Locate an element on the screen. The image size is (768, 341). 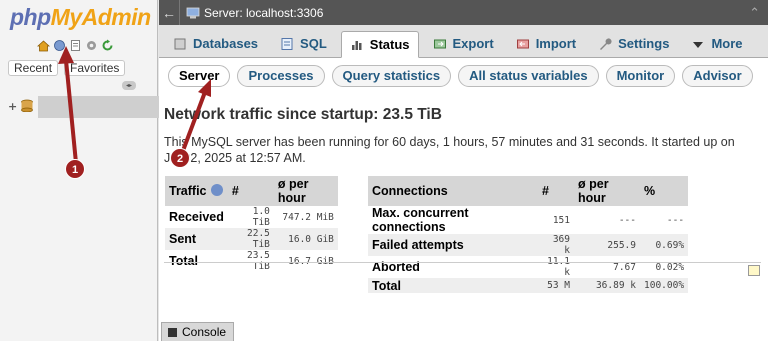
note-icon is located at coordinates (754, 270).